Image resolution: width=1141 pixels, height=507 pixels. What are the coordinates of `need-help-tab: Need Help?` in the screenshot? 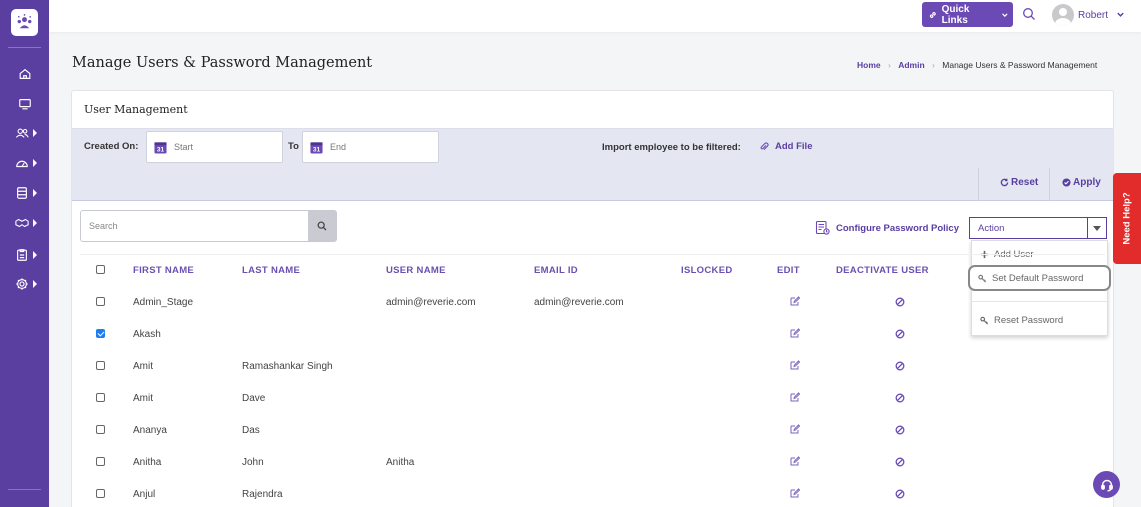 It's located at (1127, 218).